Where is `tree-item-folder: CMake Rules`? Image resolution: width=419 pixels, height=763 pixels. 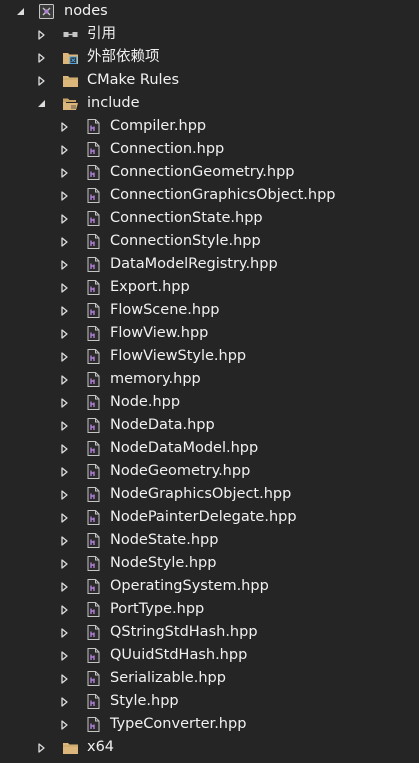 tree-item-folder: CMake Rules is located at coordinates (209, 80).